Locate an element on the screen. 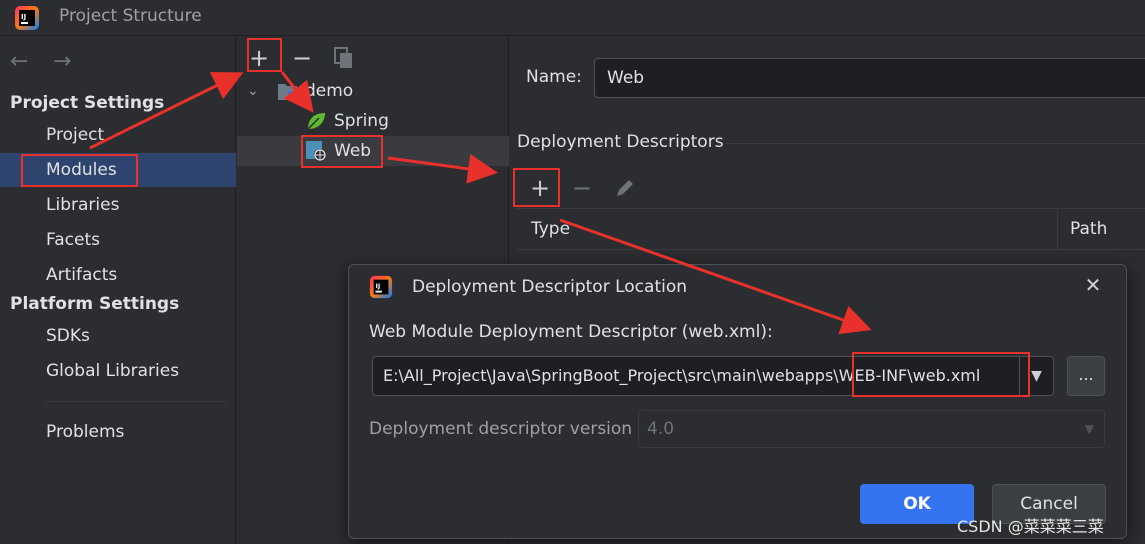  annotation-box-web is located at coordinates (342, 151).